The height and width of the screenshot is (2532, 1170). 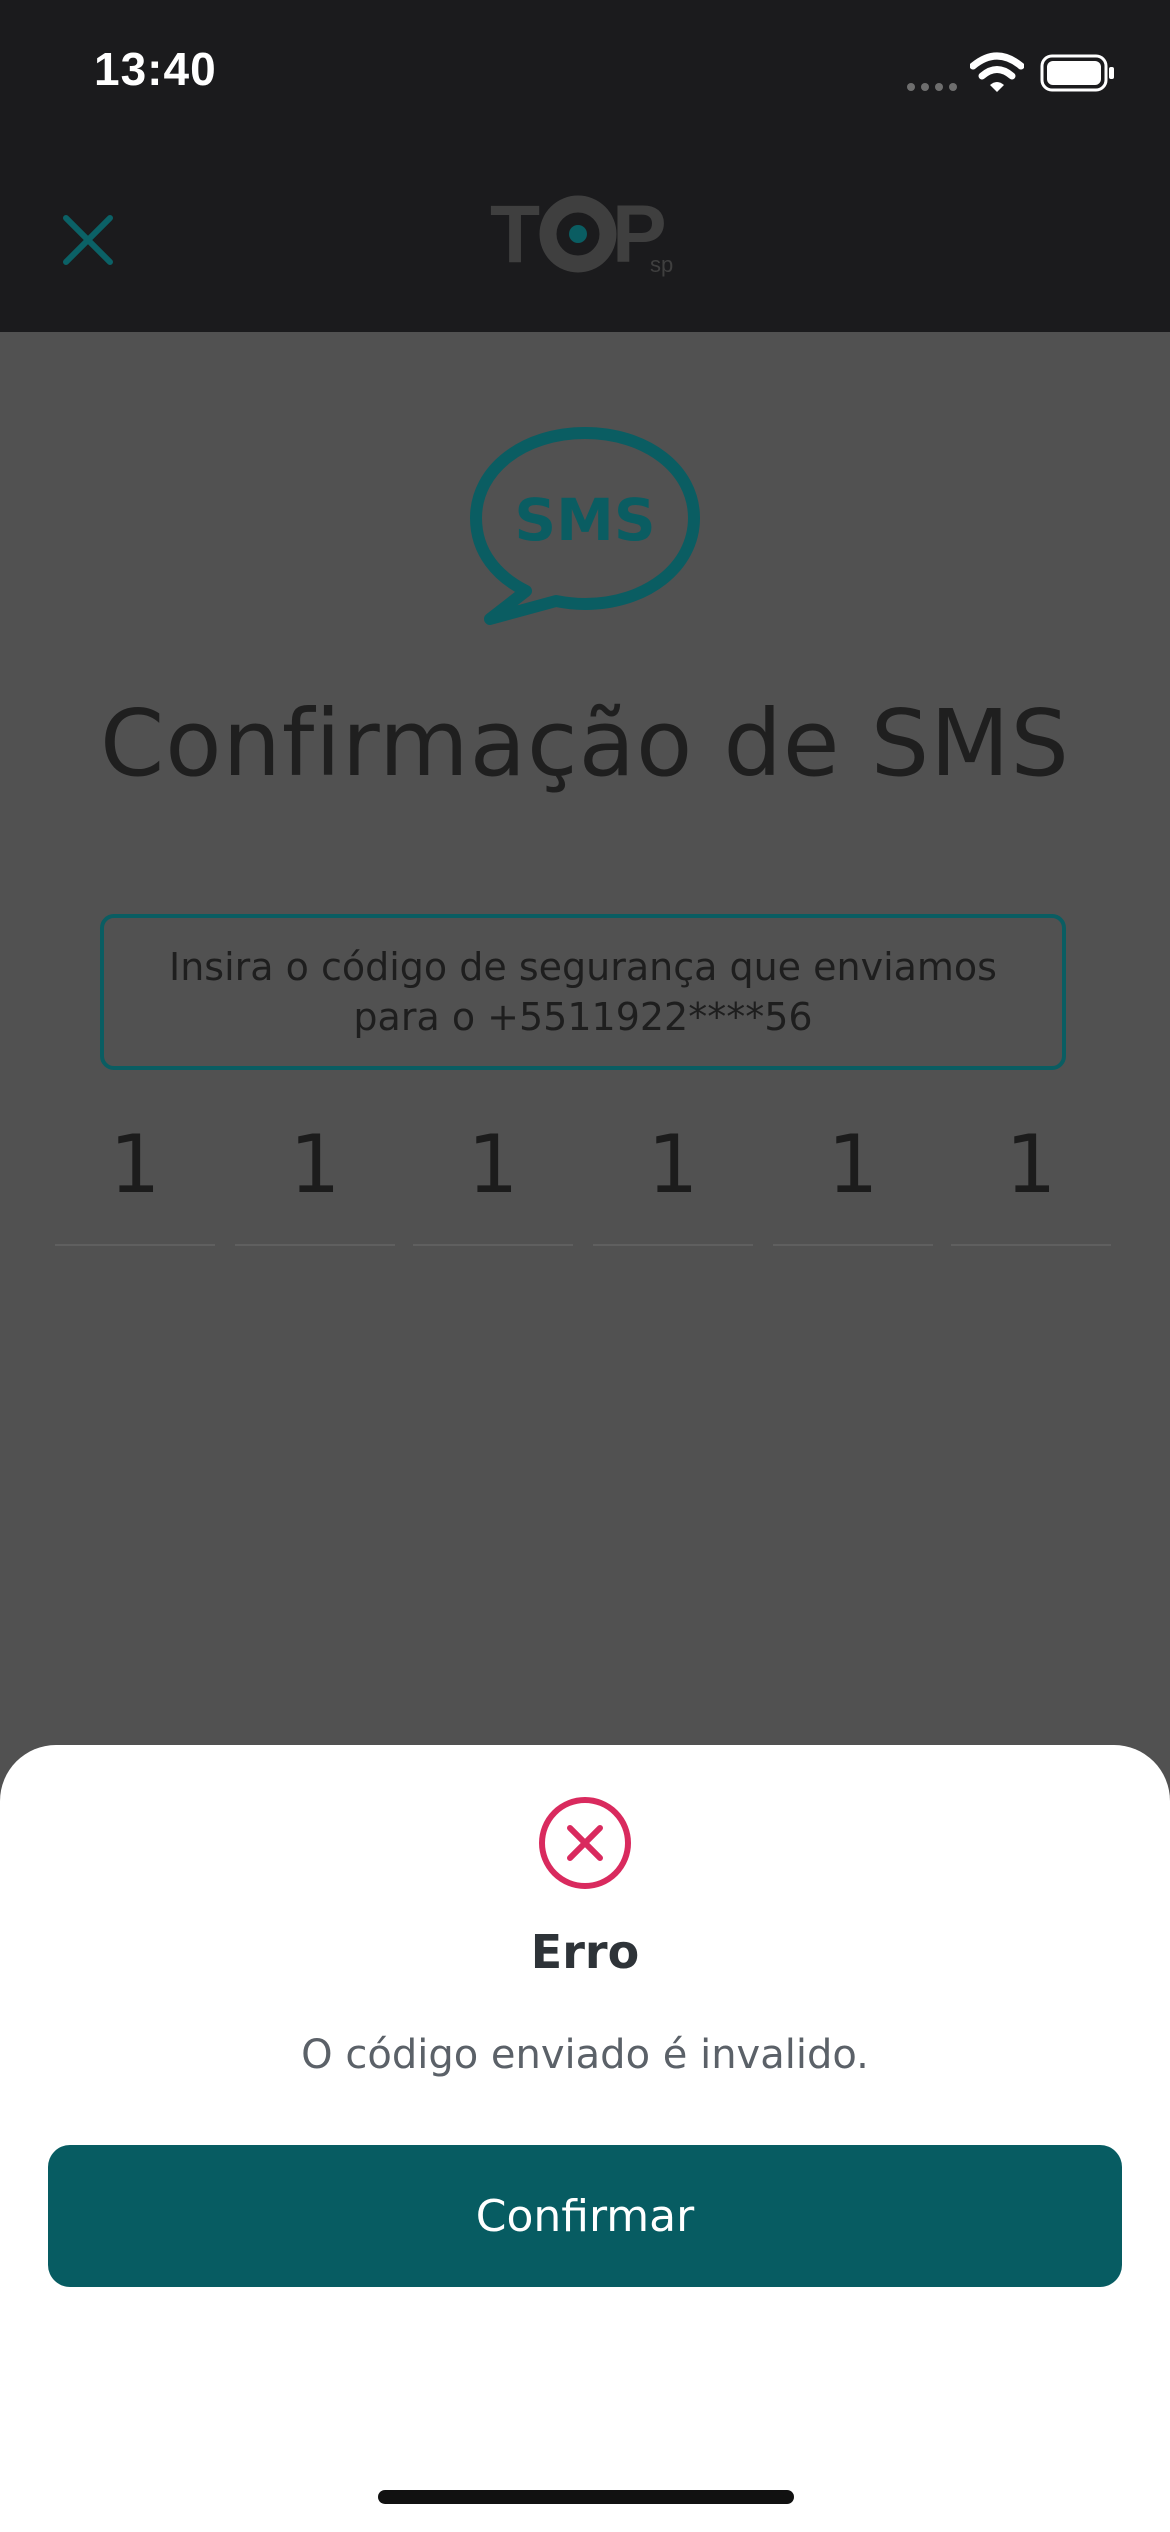 I want to click on confirm-button-label: Confirmar, so click(x=585, y=2216).